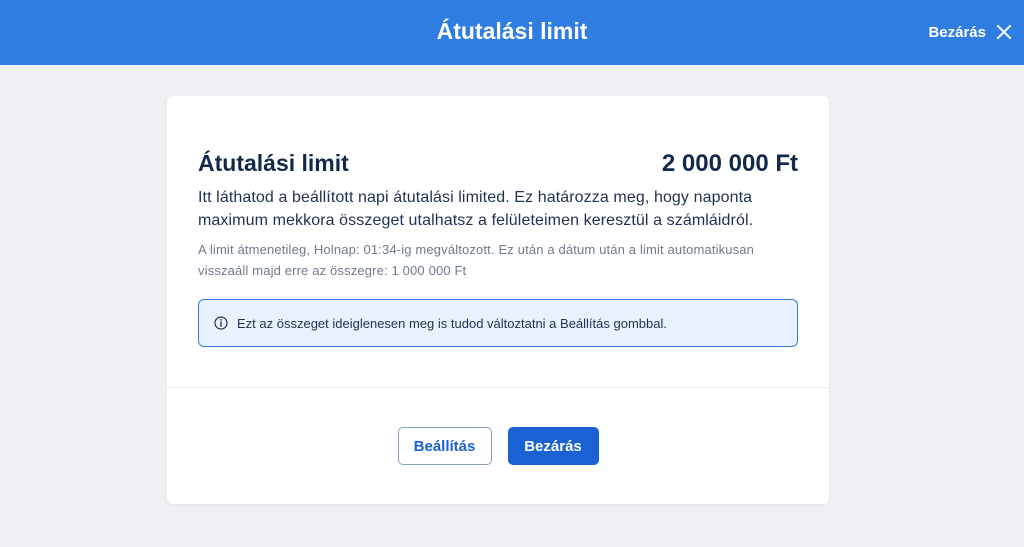 This screenshot has height=547, width=1024. What do you see at coordinates (273, 163) in the screenshot?
I see `card-title: Átutalási limit` at bounding box center [273, 163].